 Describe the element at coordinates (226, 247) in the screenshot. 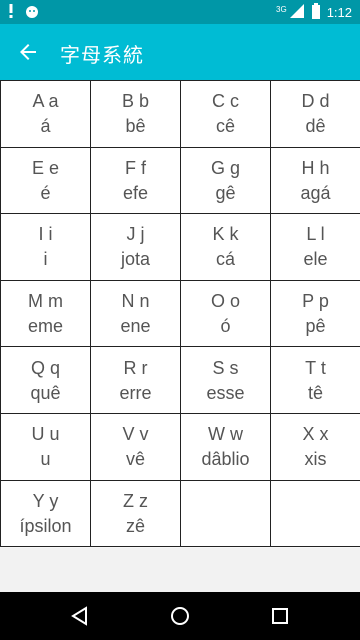

I see `letter-cell: K k cá` at that location.